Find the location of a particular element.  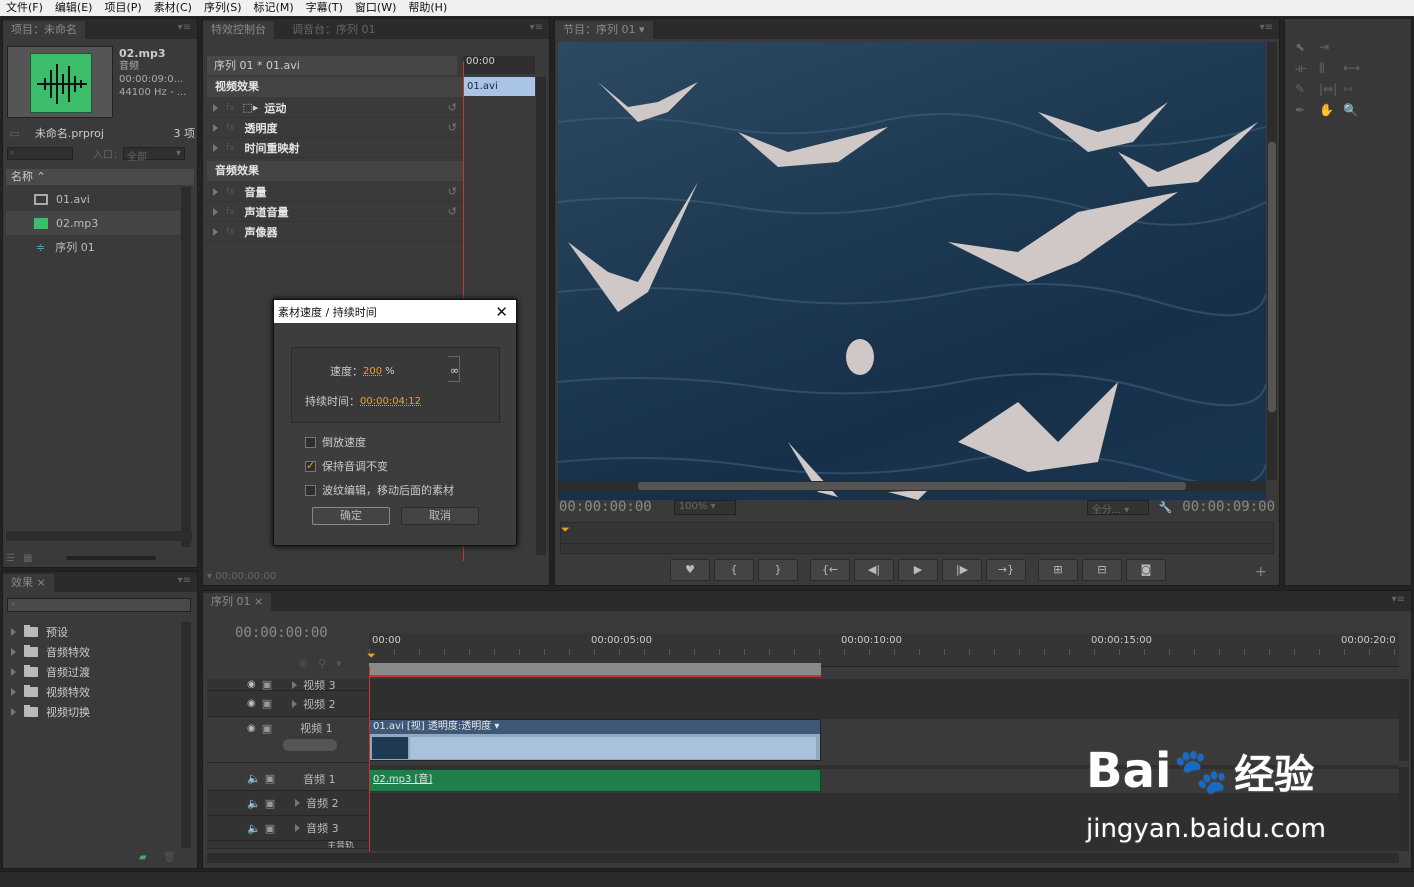

tab-audio-mixer: 调音台：序列 01 is located at coordinates (334, 30).